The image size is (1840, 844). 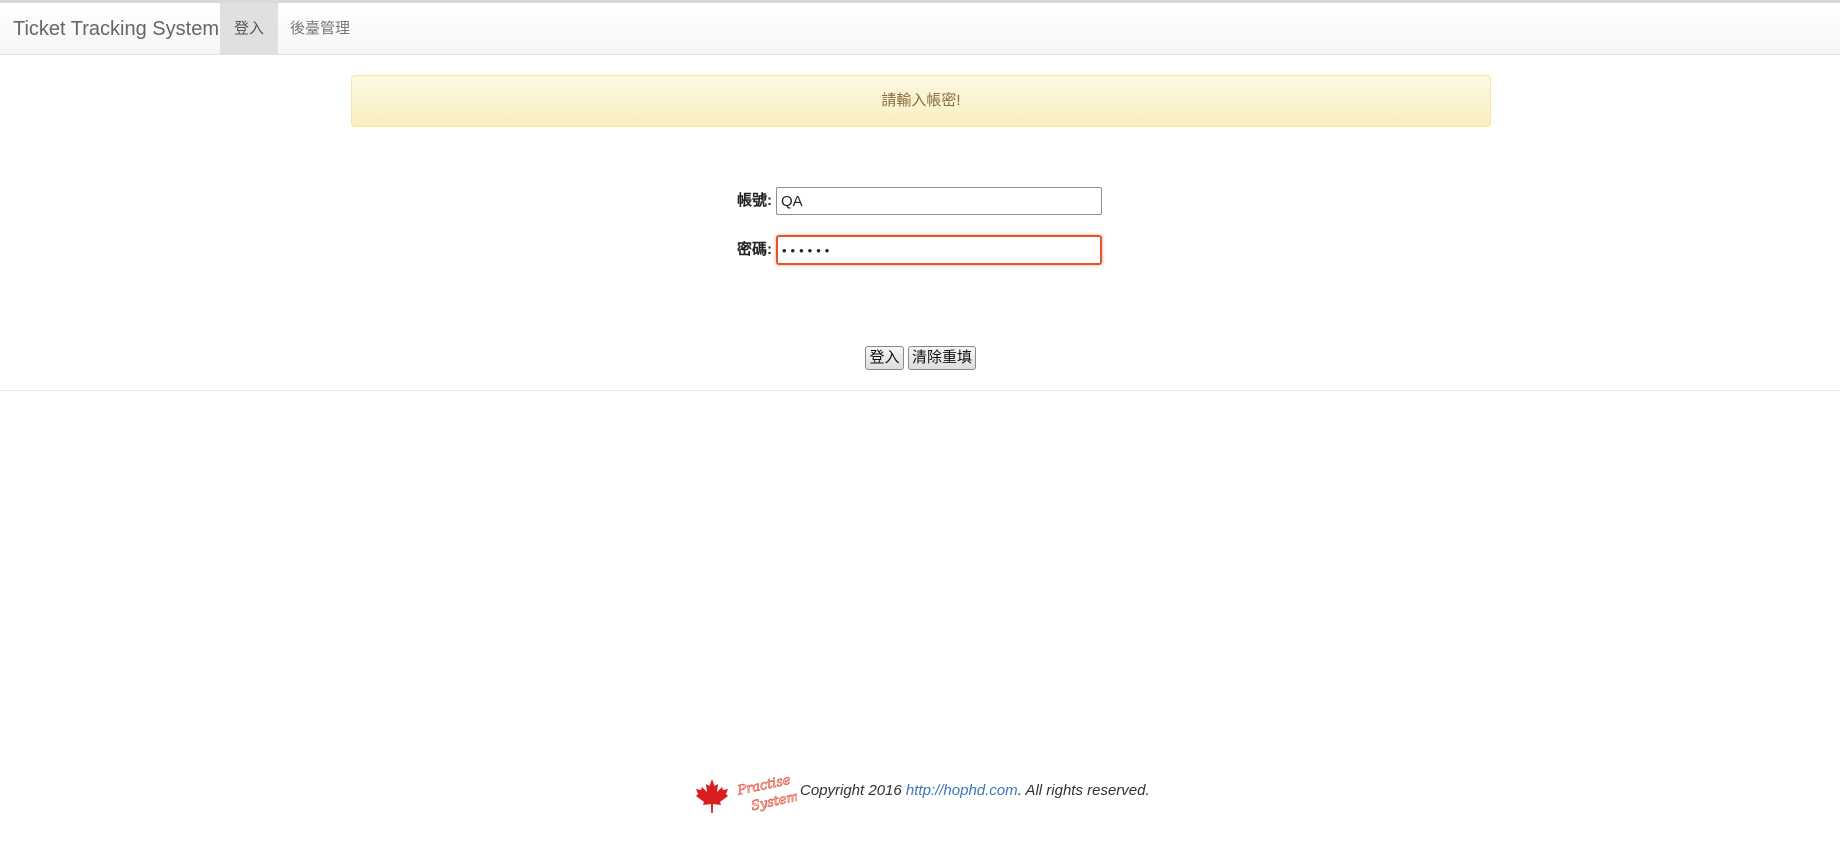 What do you see at coordinates (249, 29) in the screenshot?
I see `nav-item-login: 登入` at bounding box center [249, 29].